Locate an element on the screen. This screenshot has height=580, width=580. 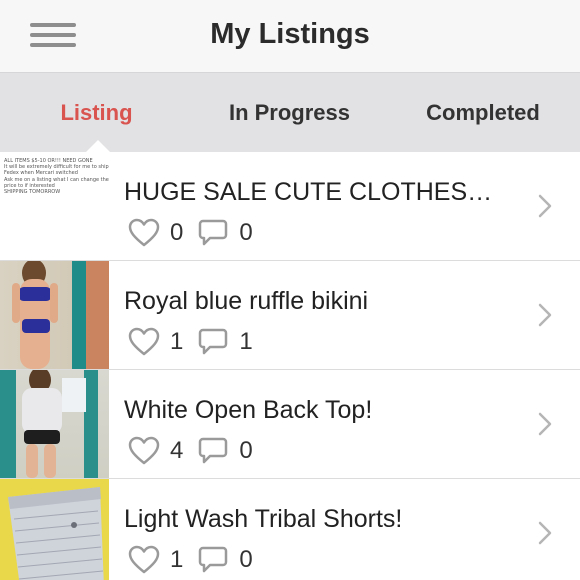
active-tab-indicator is located at coordinates (98, 146).